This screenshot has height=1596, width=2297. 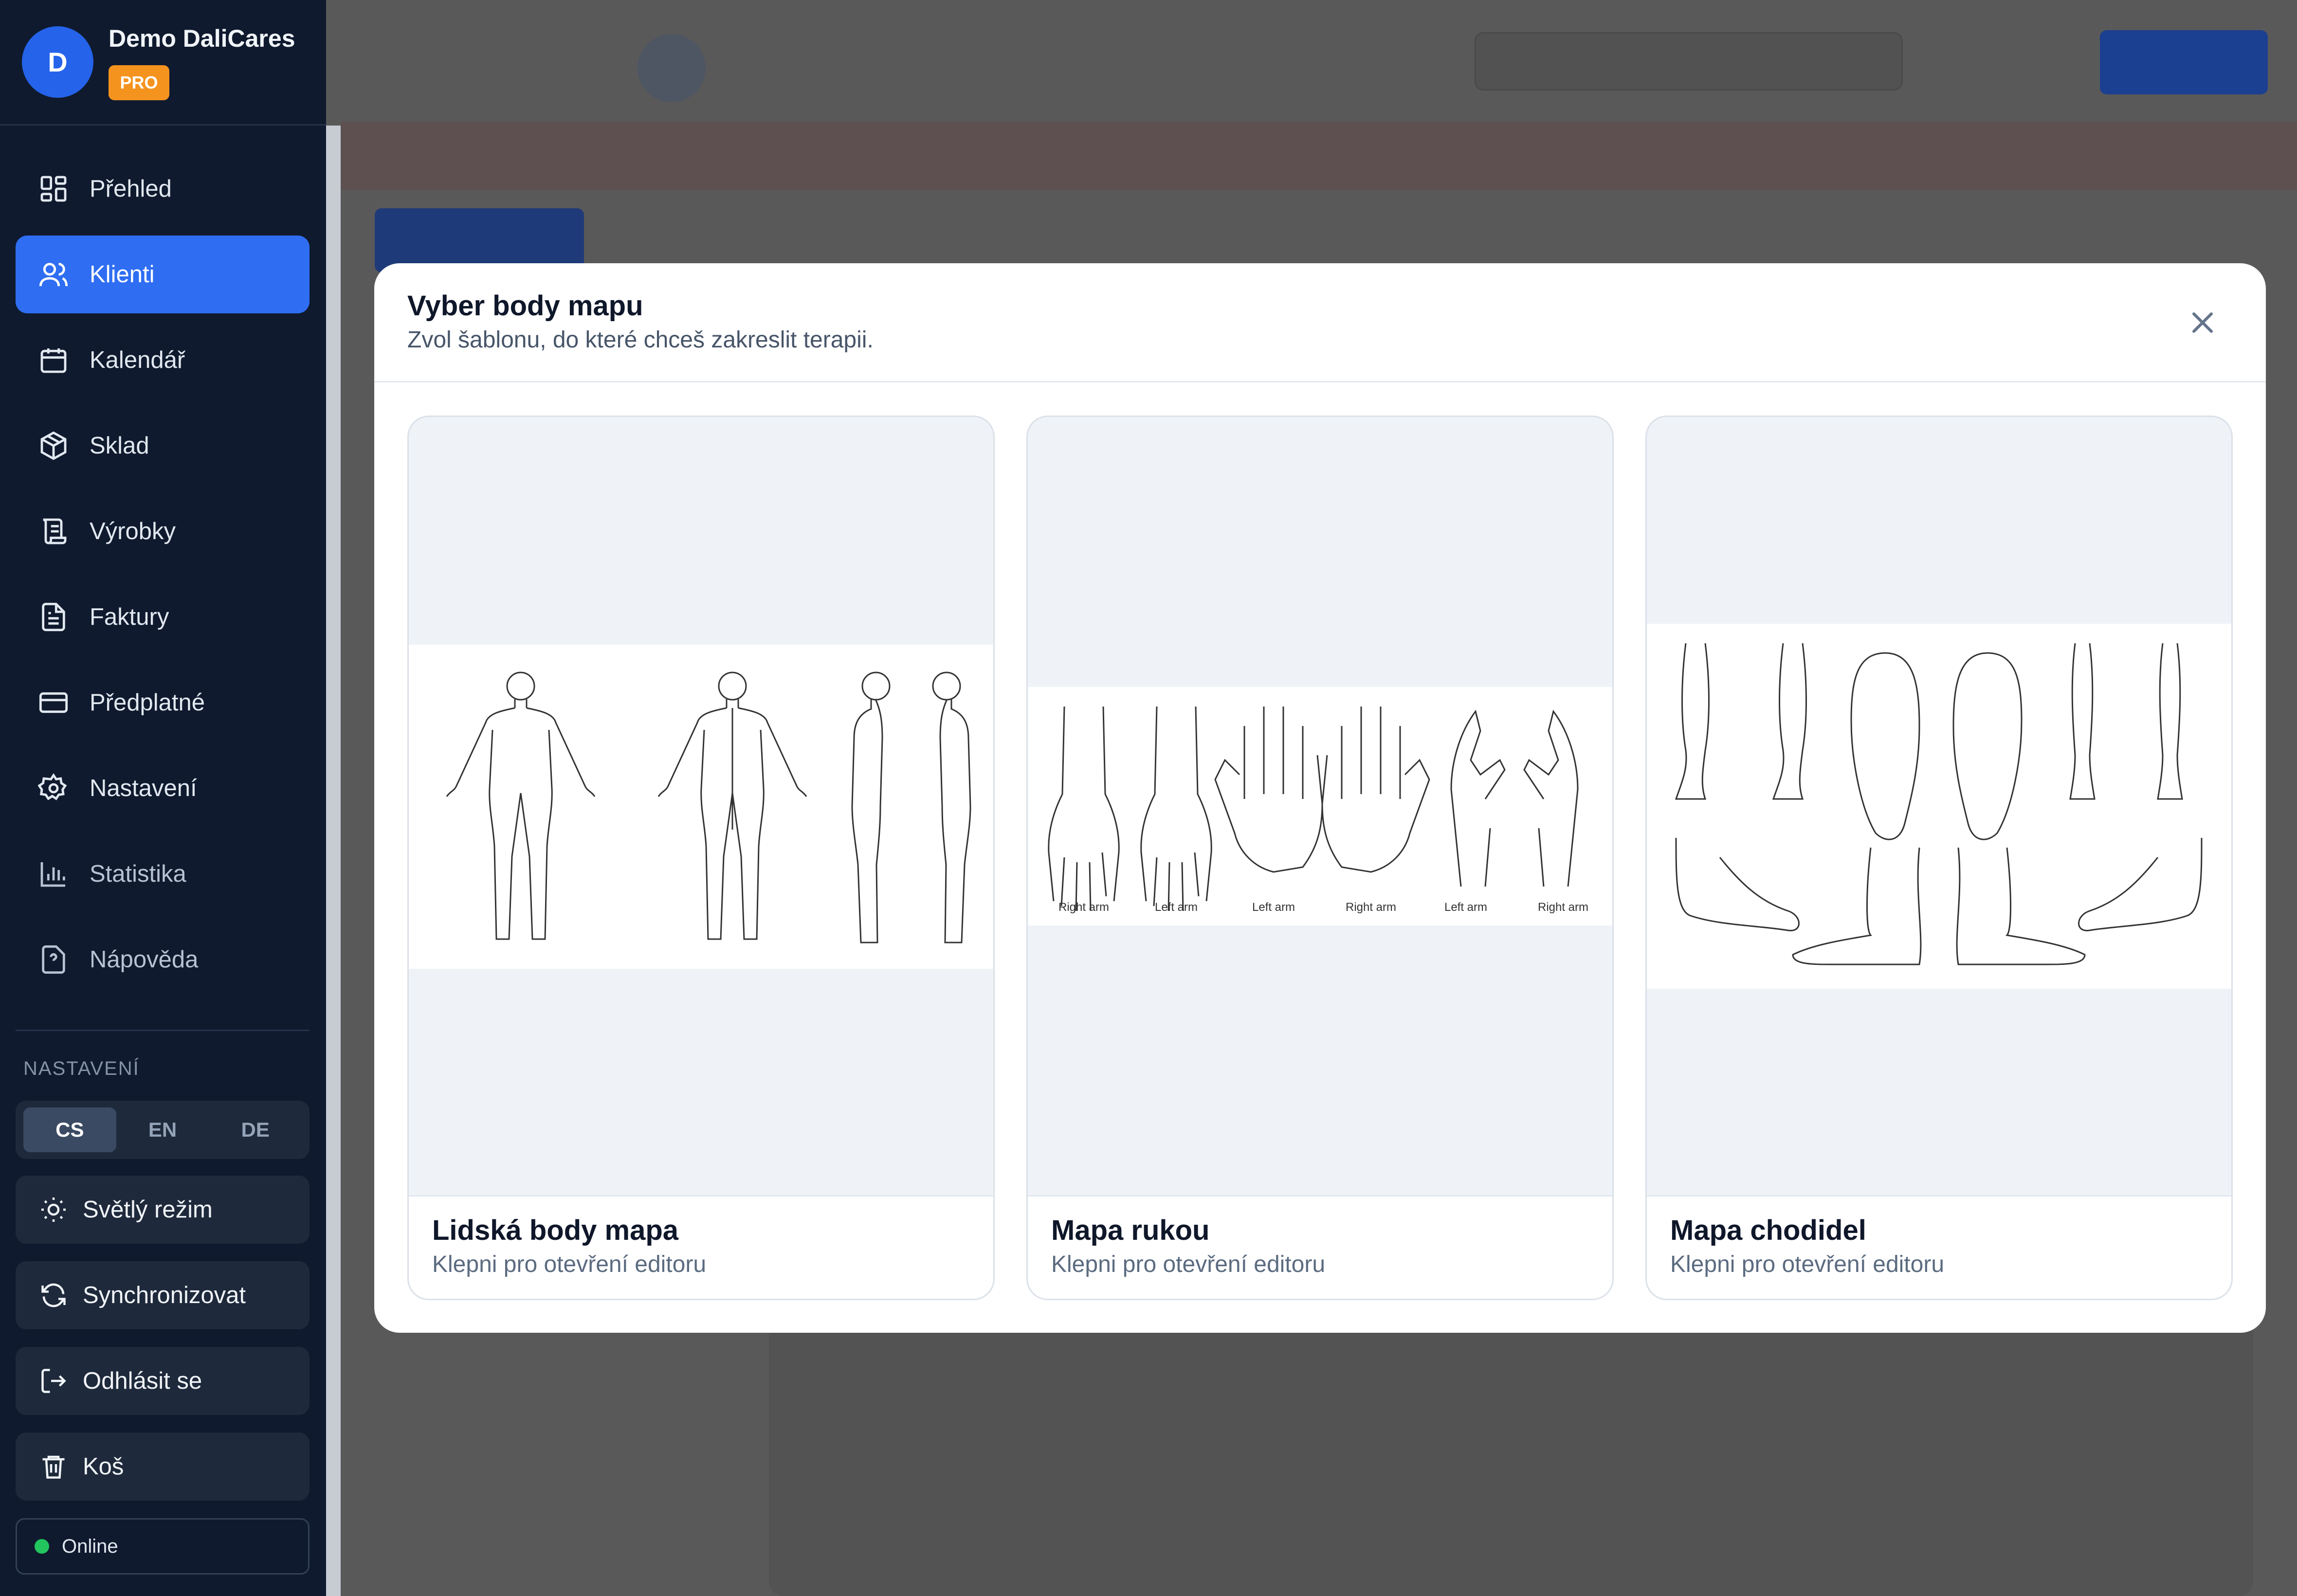 What do you see at coordinates (708, 807) in the screenshot?
I see `body-outline-icon` at bounding box center [708, 807].